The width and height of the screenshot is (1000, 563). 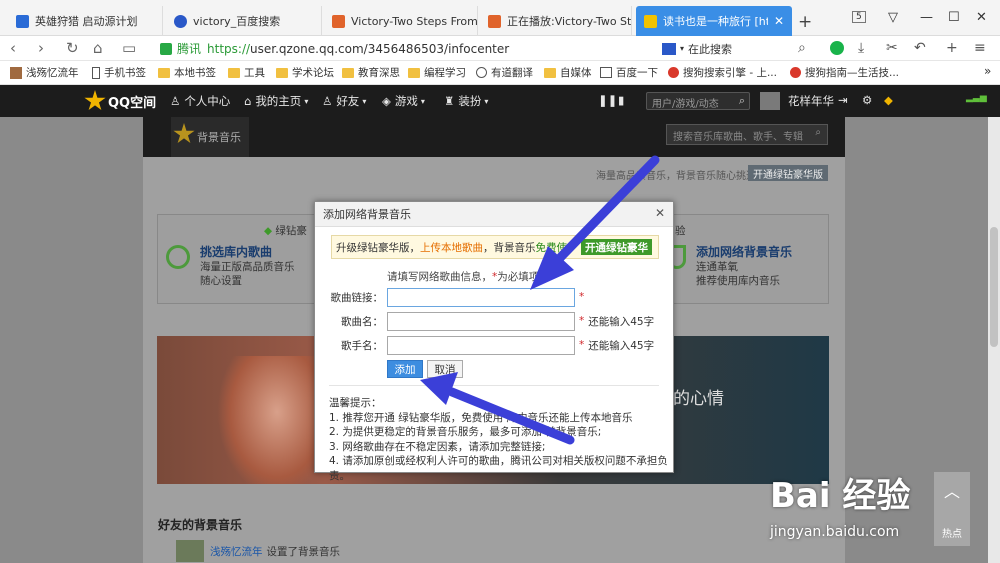 What do you see at coordinates (414, 21) in the screenshot?
I see `tab-title: Victory-Two Steps From He` at bounding box center [414, 21].